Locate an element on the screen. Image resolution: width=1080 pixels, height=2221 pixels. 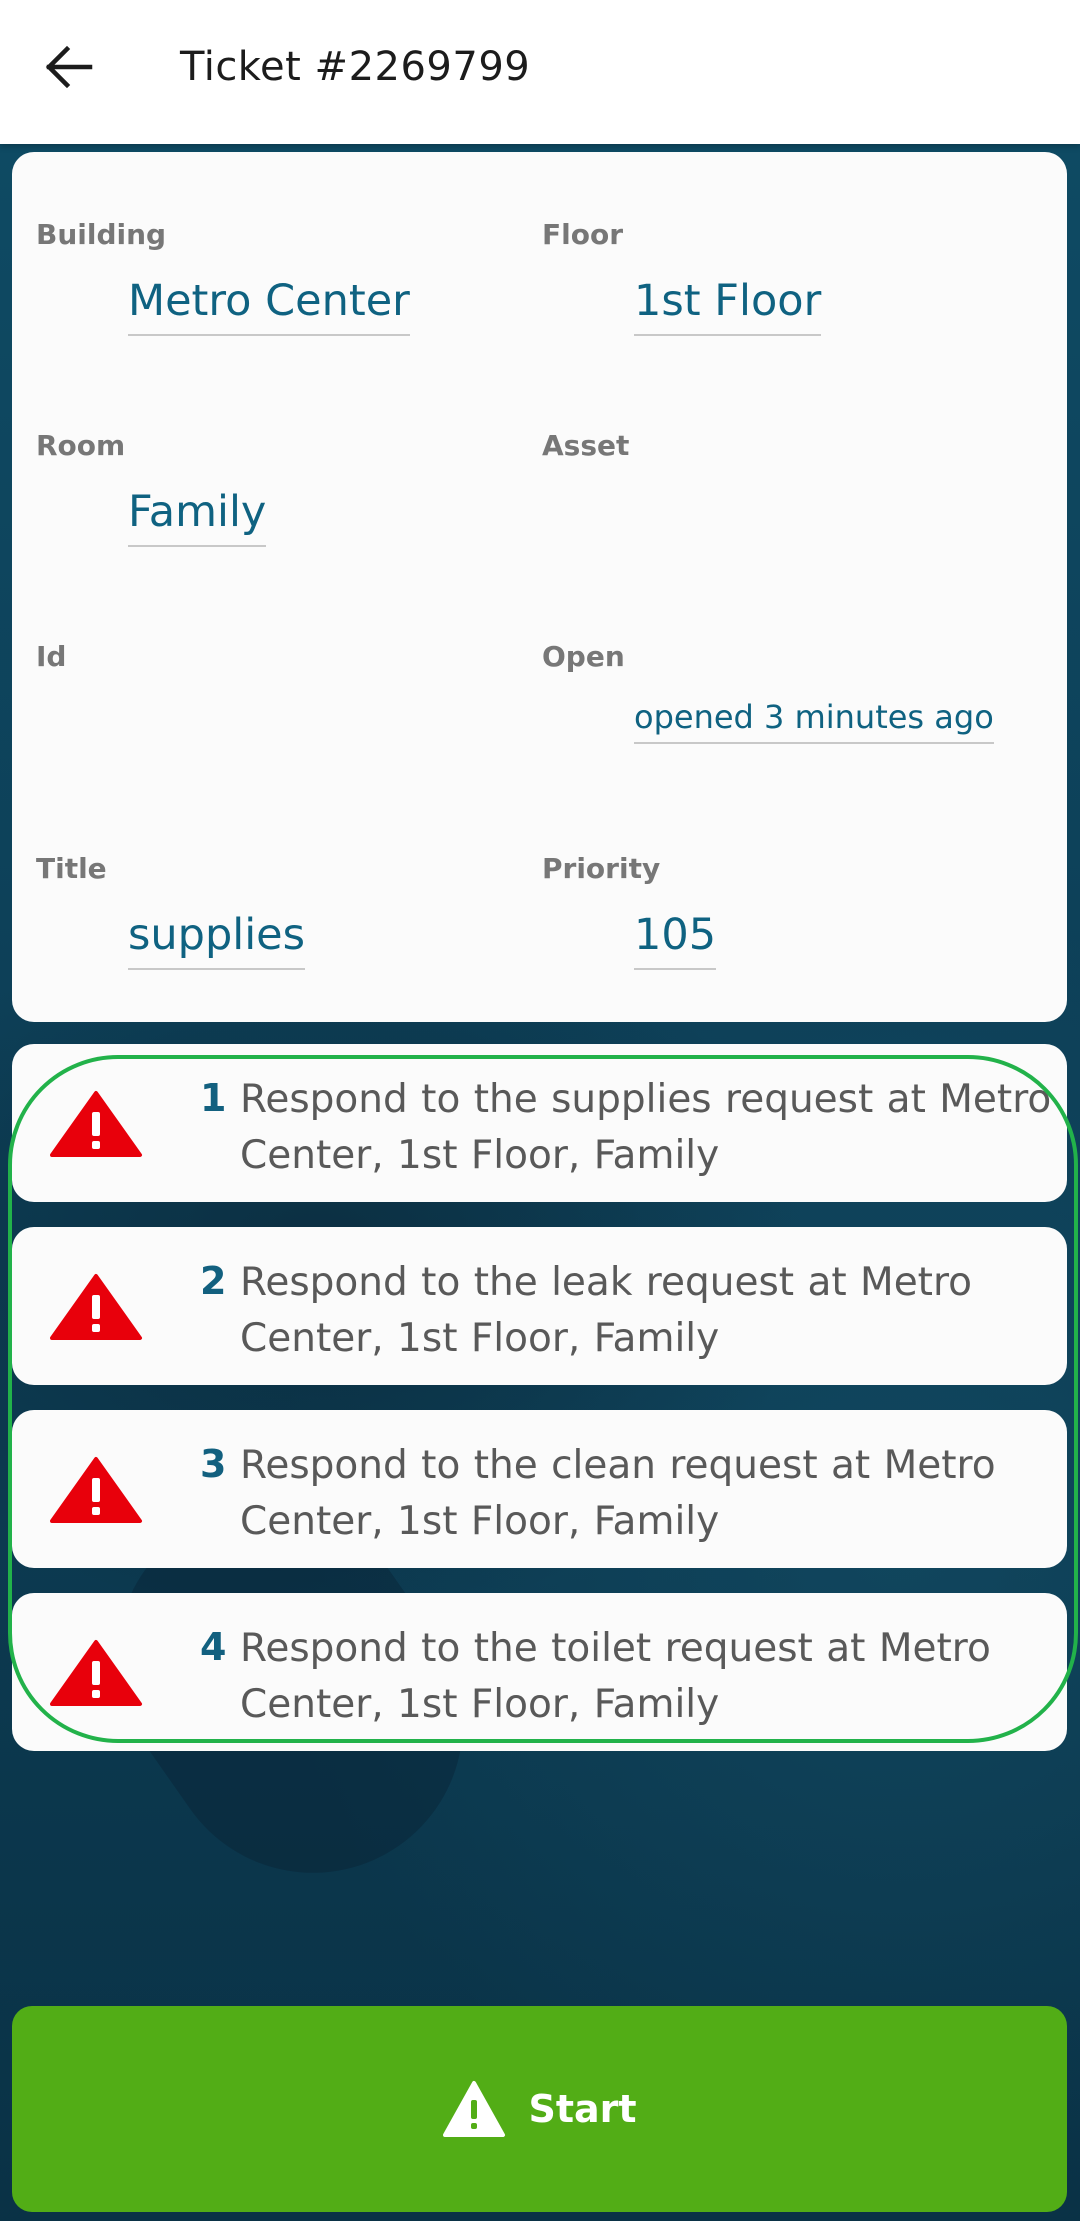
room-label: Room is located at coordinates (81, 445).